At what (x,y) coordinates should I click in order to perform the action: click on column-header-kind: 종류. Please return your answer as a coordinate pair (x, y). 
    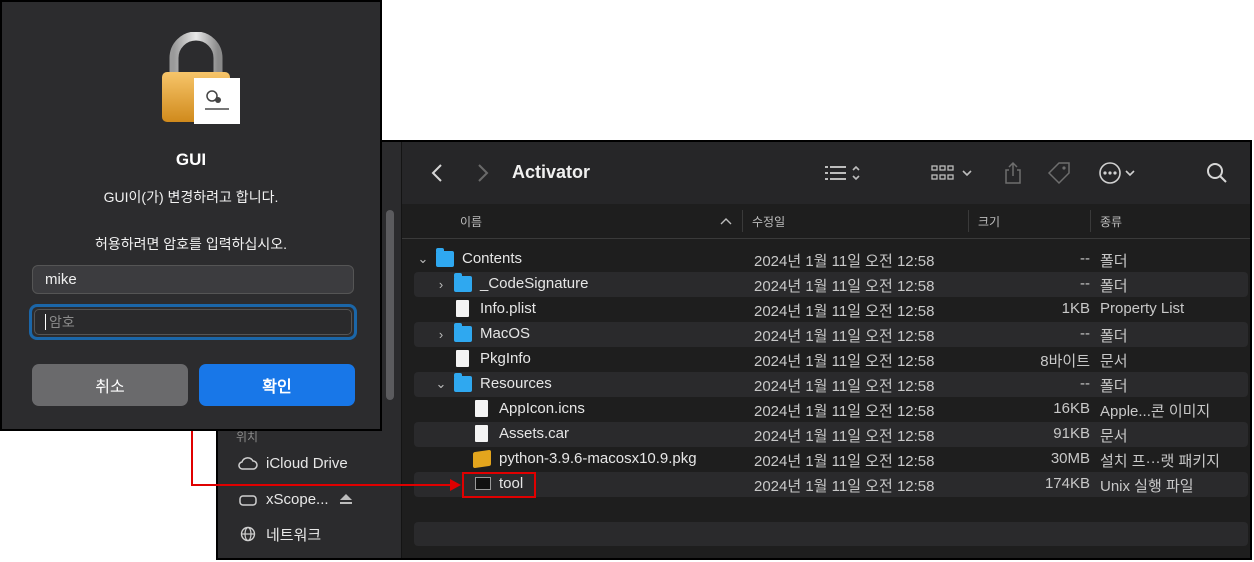
    Looking at the image, I should click on (1111, 221).